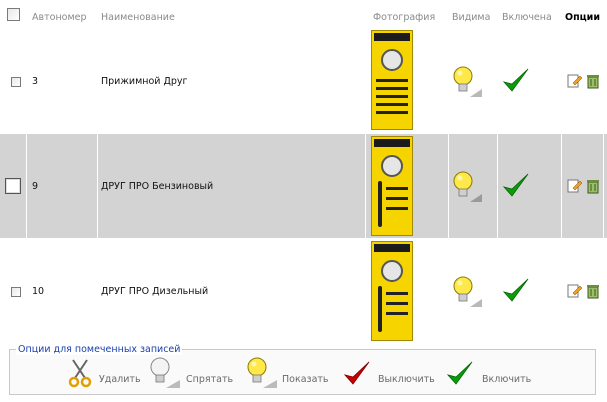 The height and width of the screenshot is (402, 607). I want to click on enable-check-icon, so click(460, 374).